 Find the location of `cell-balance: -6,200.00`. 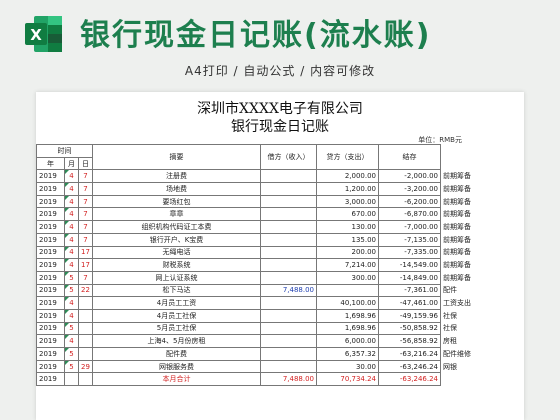

cell-balance: -6,200.00 is located at coordinates (409, 201).